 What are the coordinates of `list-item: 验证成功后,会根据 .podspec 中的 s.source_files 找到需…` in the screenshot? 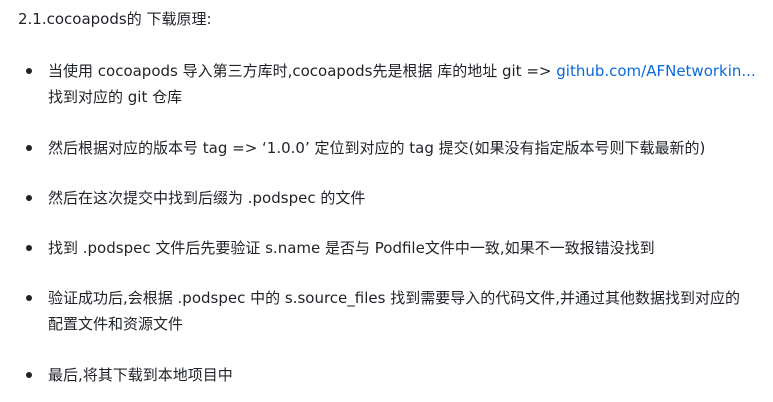 It's located at (397, 311).